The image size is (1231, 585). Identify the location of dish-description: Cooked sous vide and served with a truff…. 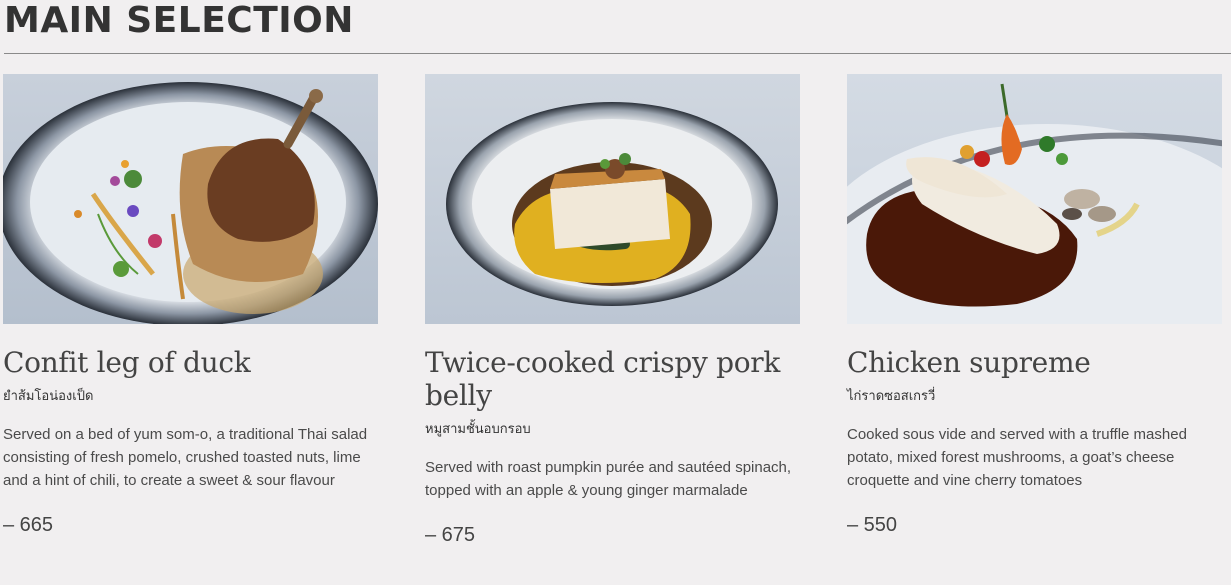
(1017, 457).